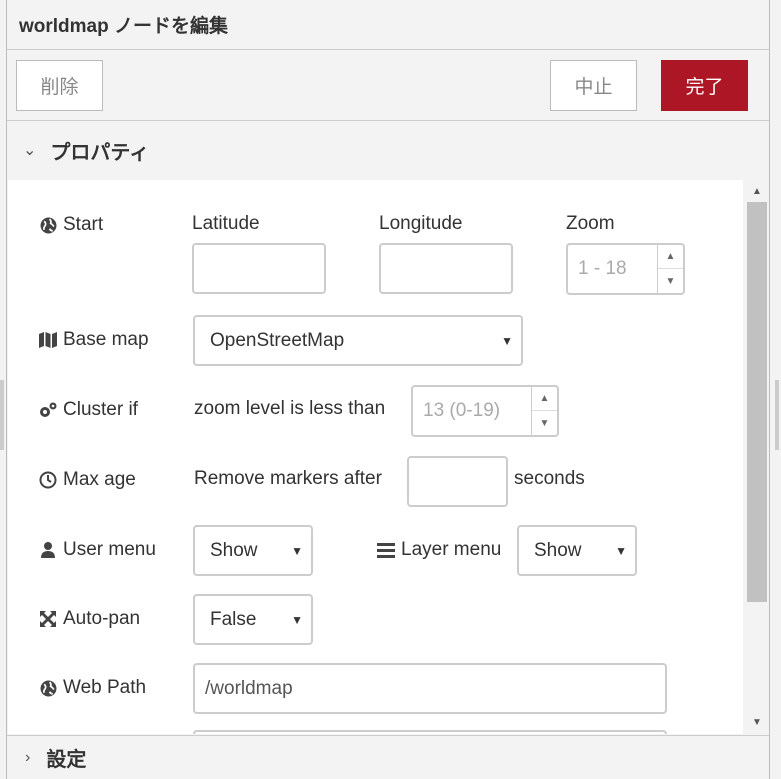 This screenshot has width=781, height=779. Describe the element at coordinates (100, 152) in the screenshot. I see `properties-section-title: プロパティ` at that location.